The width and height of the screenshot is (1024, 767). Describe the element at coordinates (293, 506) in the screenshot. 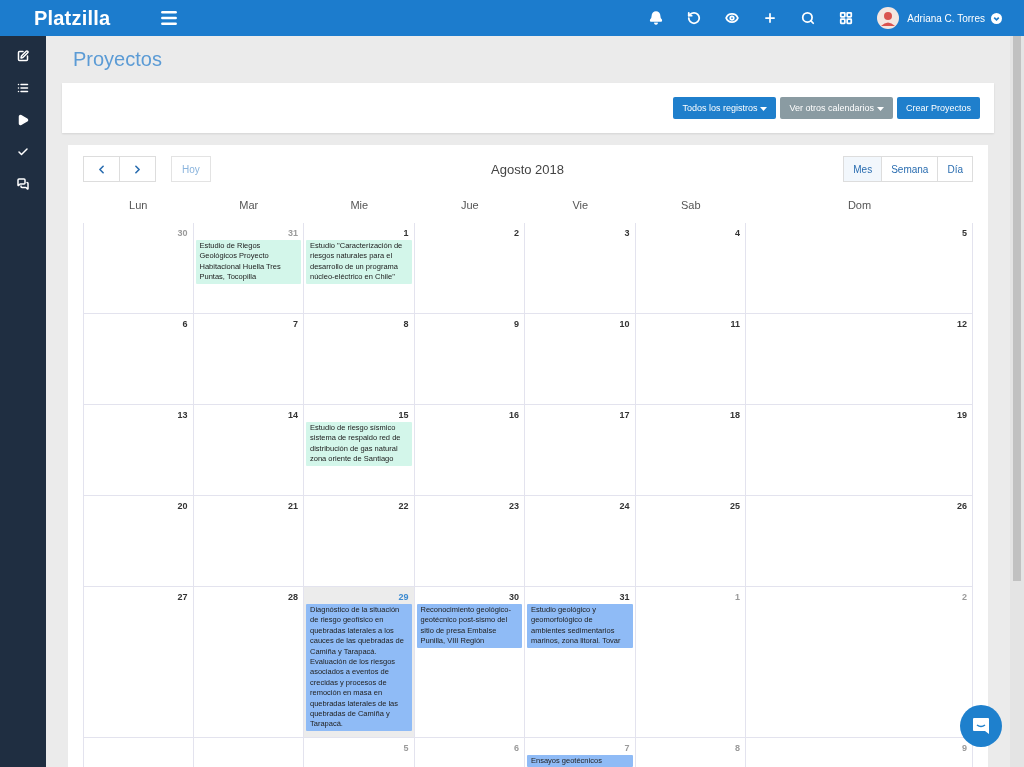

I see `day-number: 21` at that location.